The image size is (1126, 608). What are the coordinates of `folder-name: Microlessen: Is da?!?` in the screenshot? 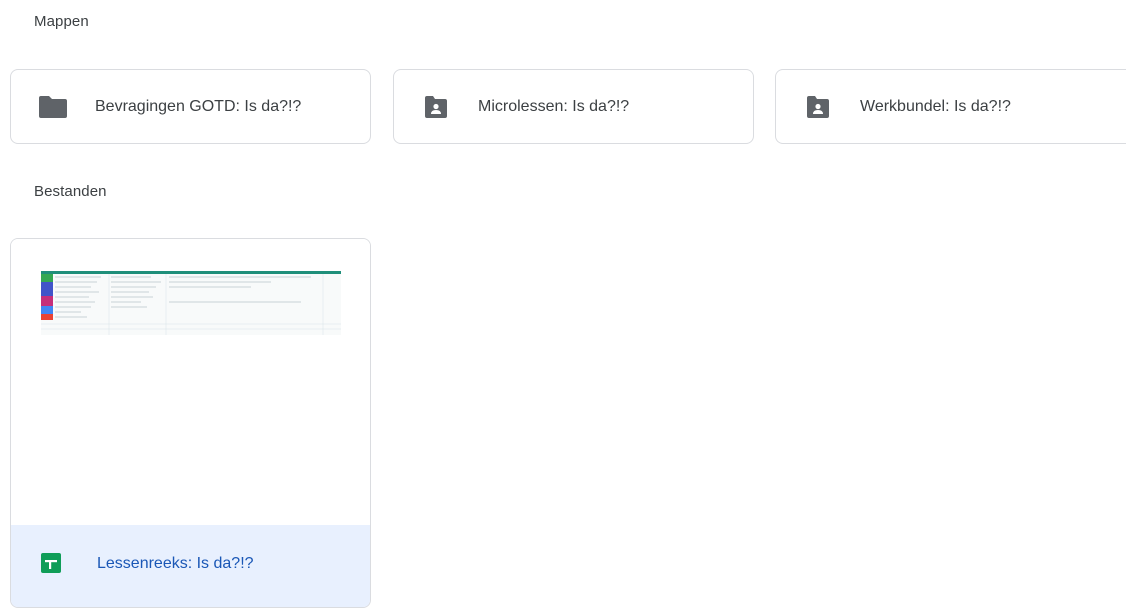 It's located at (554, 106).